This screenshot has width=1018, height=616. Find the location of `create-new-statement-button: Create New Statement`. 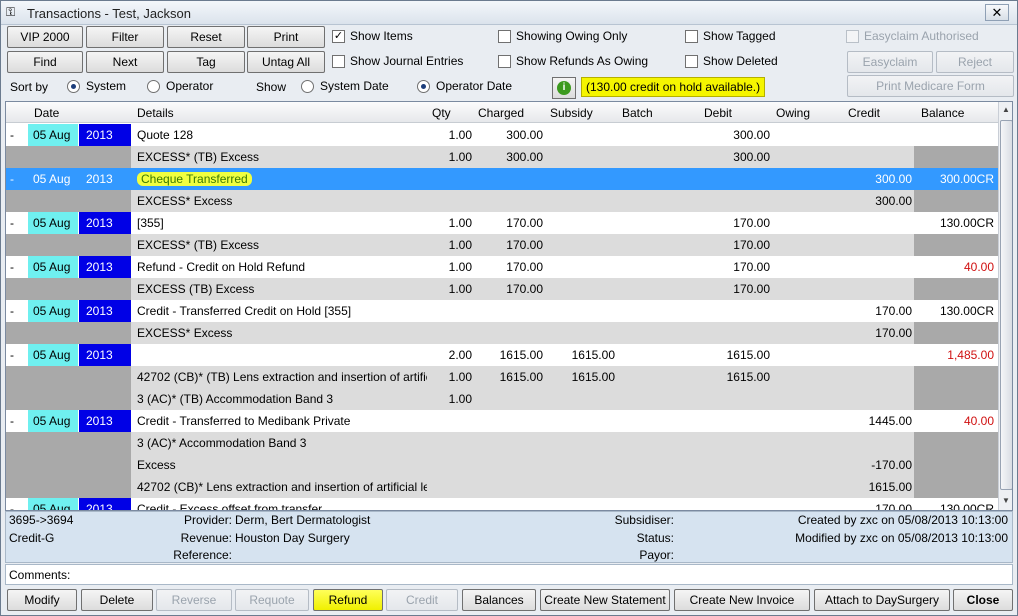

create-new-statement-button: Create New Statement is located at coordinates (605, 600).